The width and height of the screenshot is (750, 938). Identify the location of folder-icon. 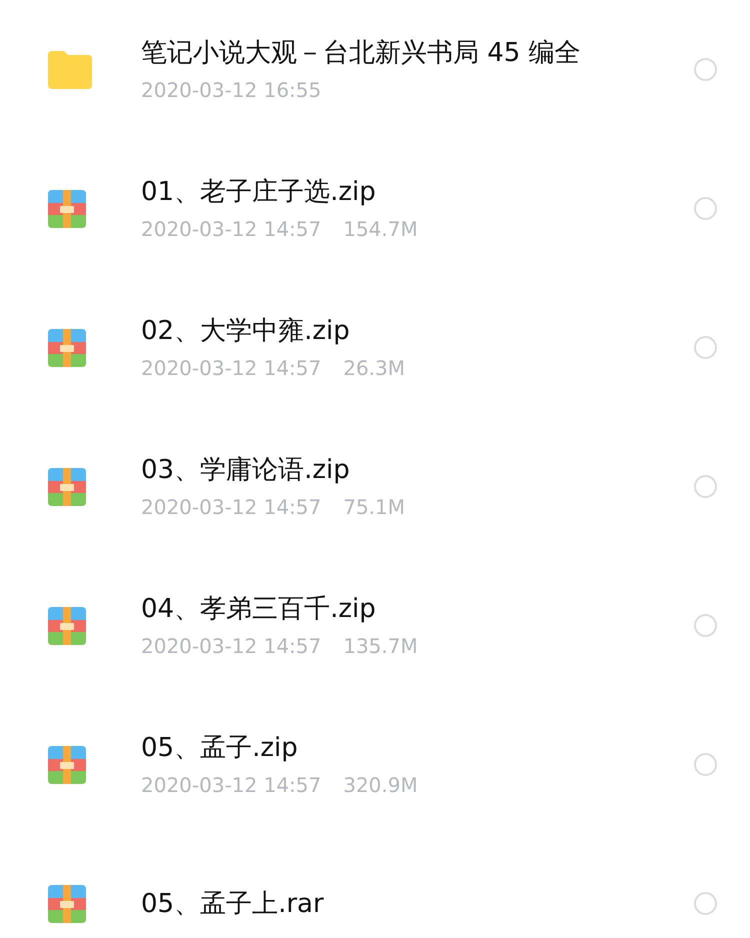
(70, 69).